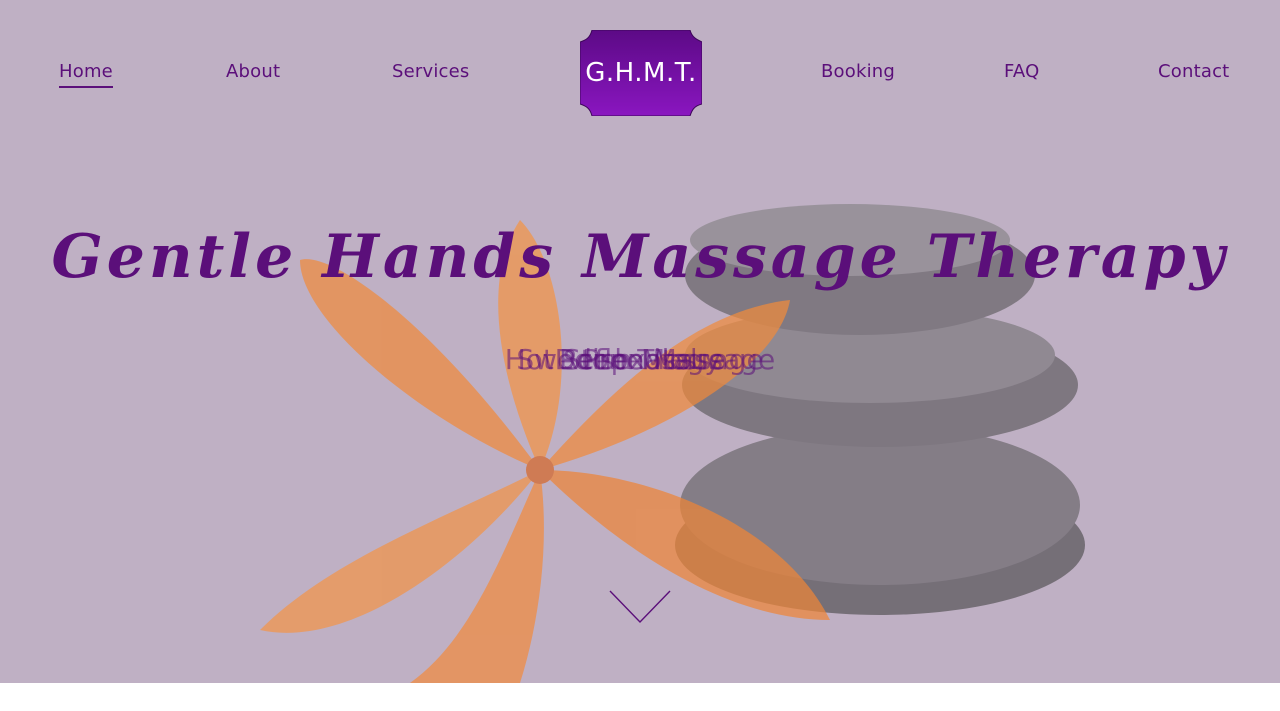  I want to click on tagline-item: Reflexology, so click(640, 359).